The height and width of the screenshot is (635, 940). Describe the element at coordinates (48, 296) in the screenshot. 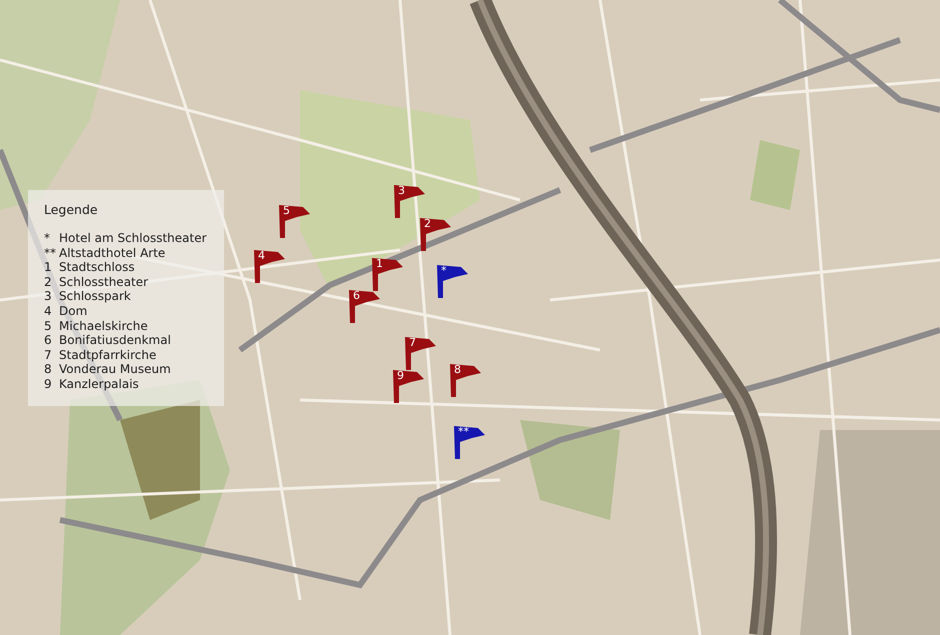

I see `legend-mark: 3` at that location.